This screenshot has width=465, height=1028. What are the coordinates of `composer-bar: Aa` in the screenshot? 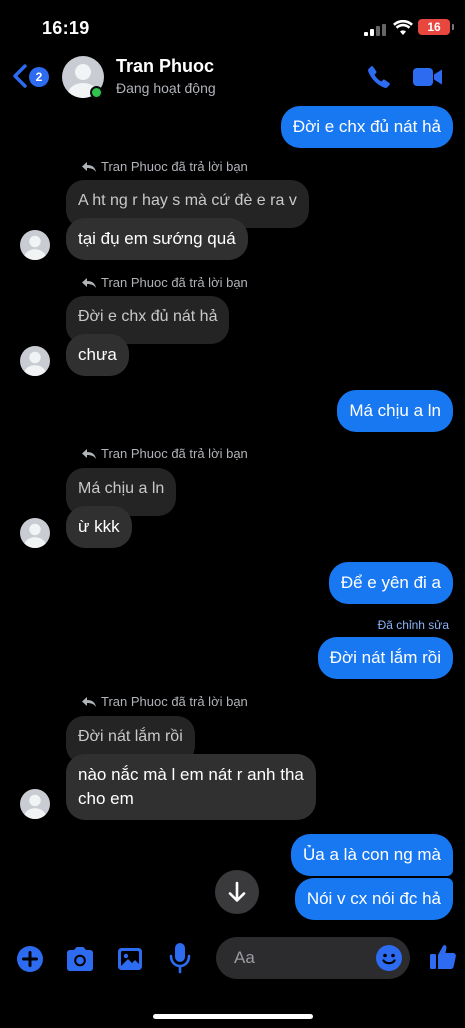 It's located at (232, 960).